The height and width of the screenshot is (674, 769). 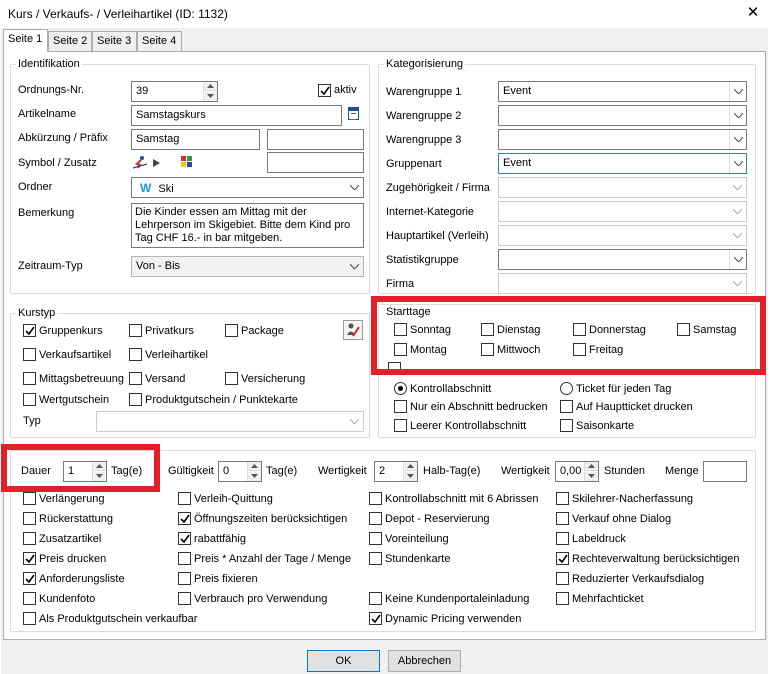 What do you see at coordinates (562, 598) in the screenshot?
I see `mehrfachticket-checkbox` at bounding box center [562, 598].